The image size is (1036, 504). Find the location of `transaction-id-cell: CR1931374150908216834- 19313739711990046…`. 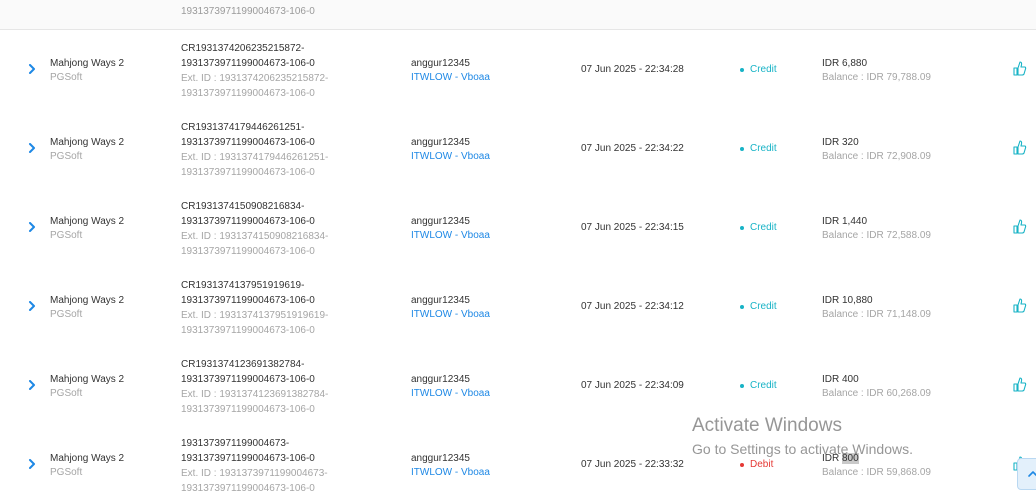

transaction-id-cell: CR1931374150908216834- 19313739711990046… is located at coordinates (254, 229).